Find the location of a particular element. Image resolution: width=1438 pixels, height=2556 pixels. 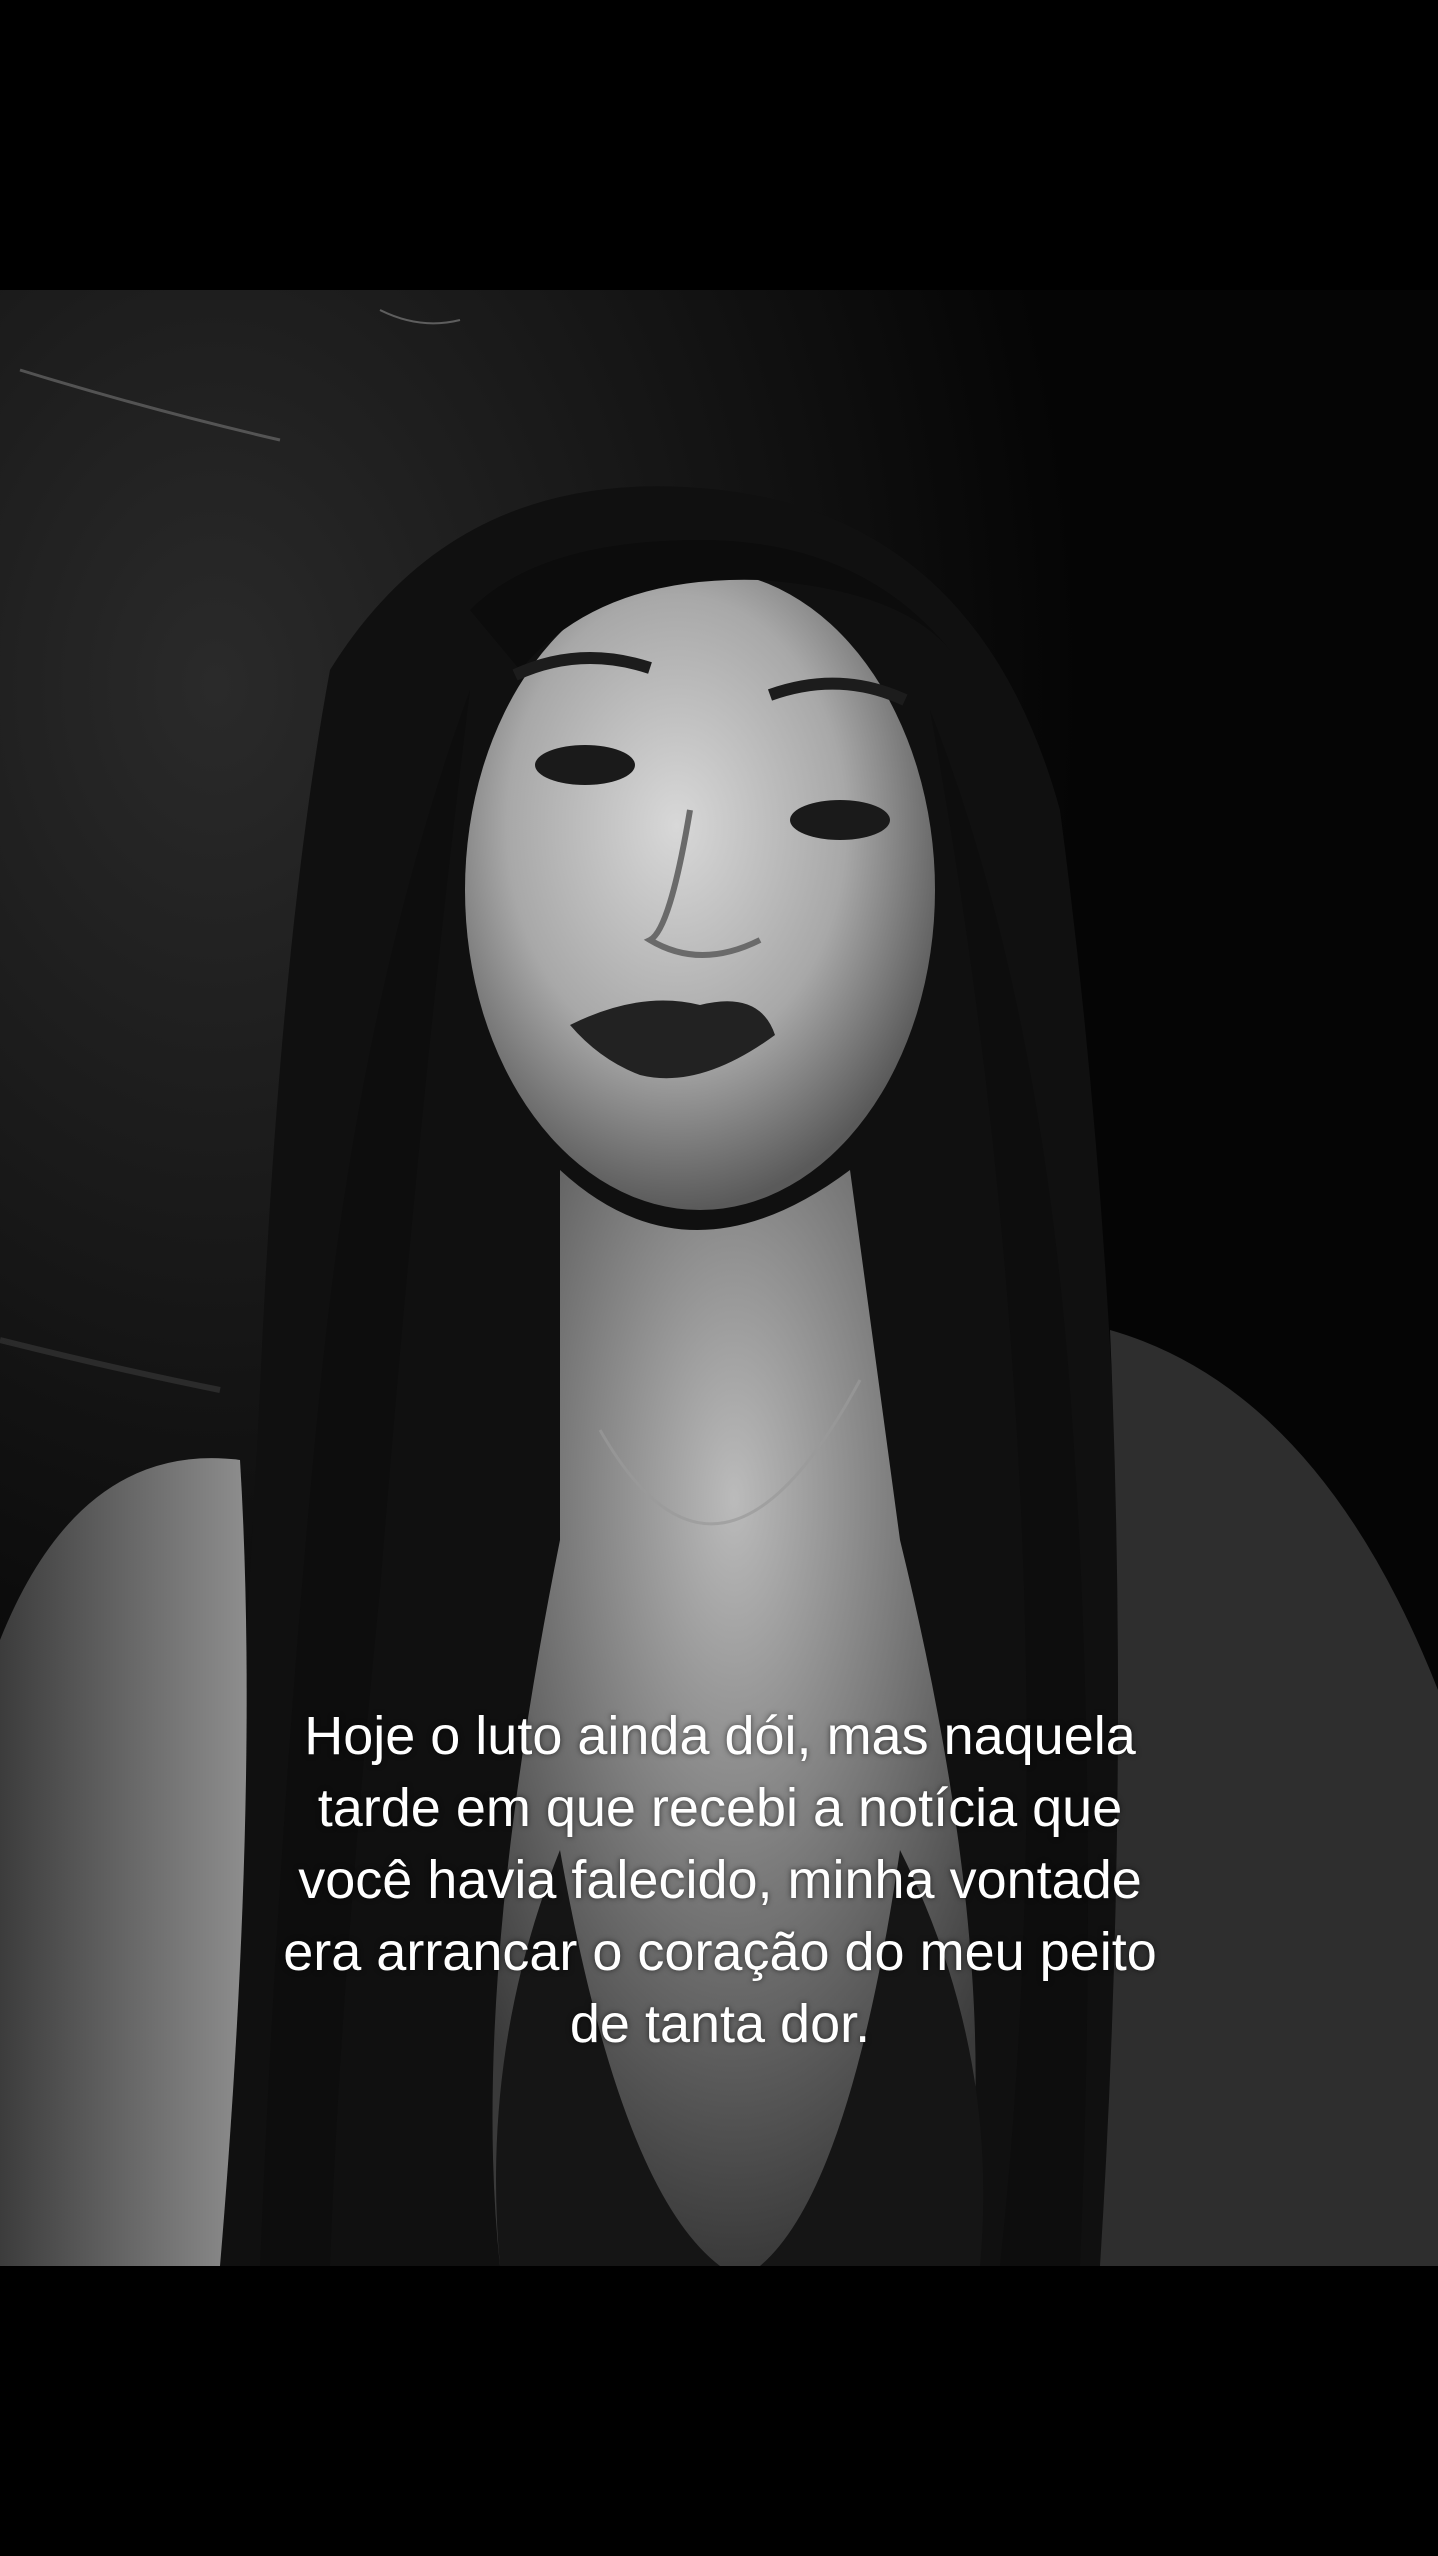

caption-line: Hoje o luto ainda dói, mas naquela is located at coordinates (720, 1736).